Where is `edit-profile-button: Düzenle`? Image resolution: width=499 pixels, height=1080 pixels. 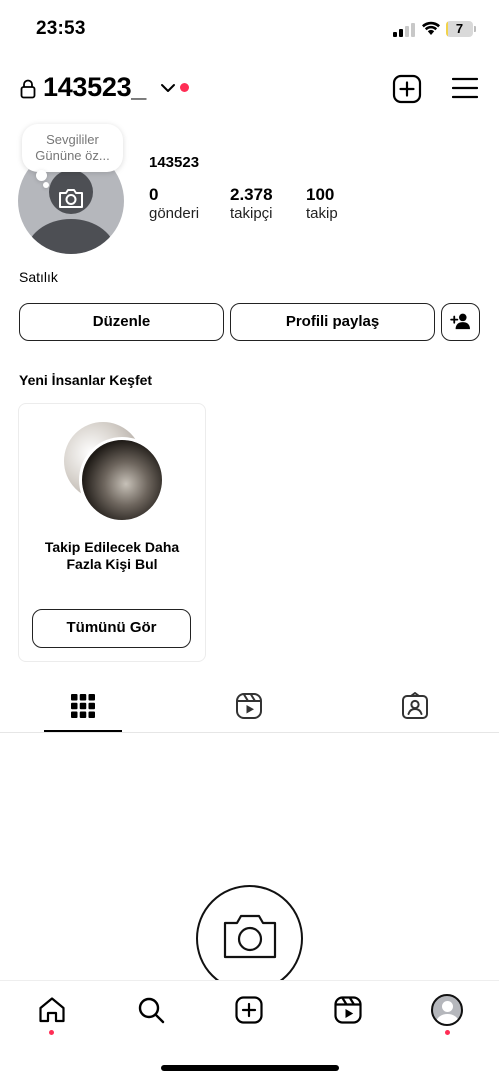
edit-profile-button: Düzenle is located at coordinates (121, 322).